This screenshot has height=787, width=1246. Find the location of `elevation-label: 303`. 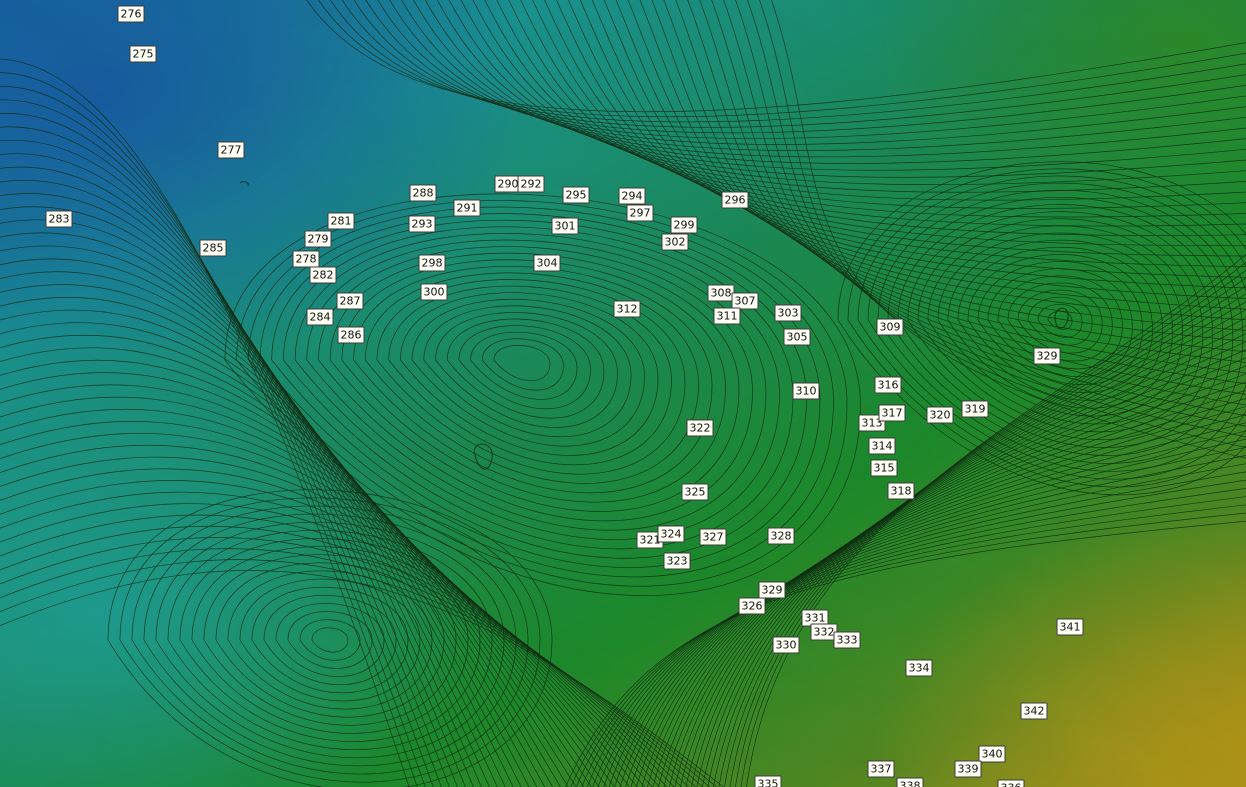

elevation-label: 303 is located at coordinates (788, 313).